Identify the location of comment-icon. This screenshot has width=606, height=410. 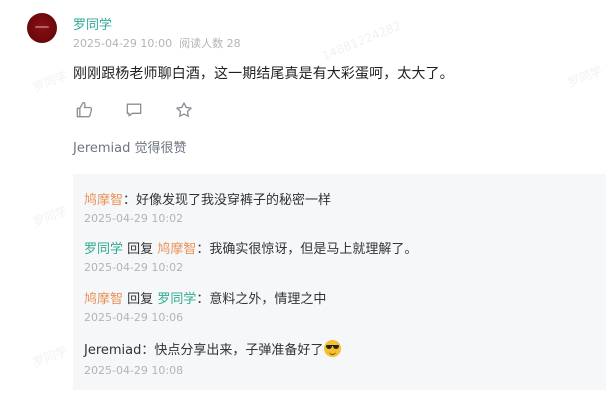
(134, 110).